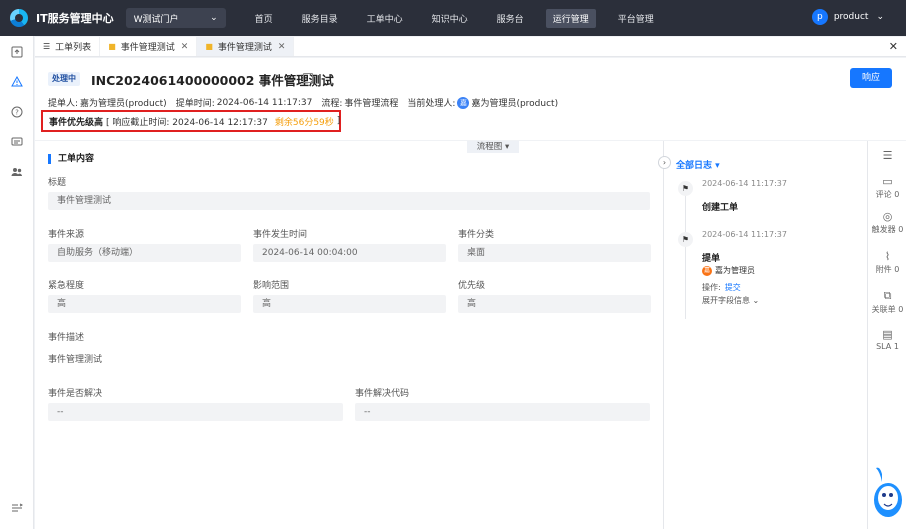 The height and width of the screenshot is (529, 906). I want to click on handler-label: 当前处理人:, so click(431, 104).